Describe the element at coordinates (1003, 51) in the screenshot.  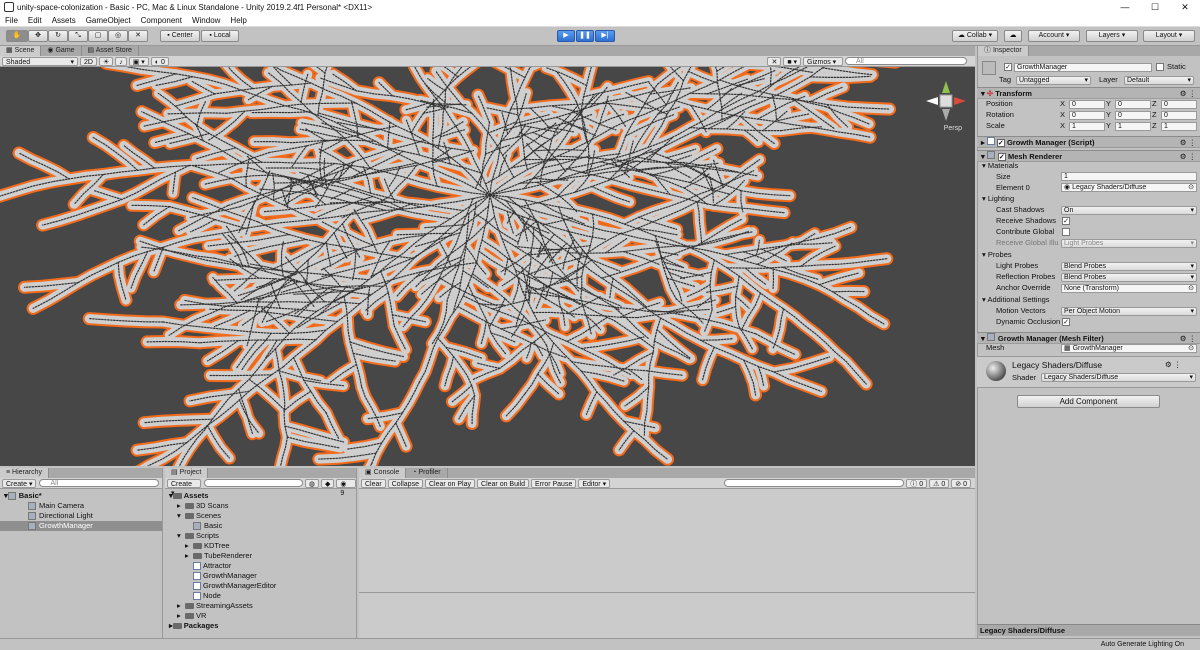
I see `tab-inspector: ⓘ Inspector` at that location.